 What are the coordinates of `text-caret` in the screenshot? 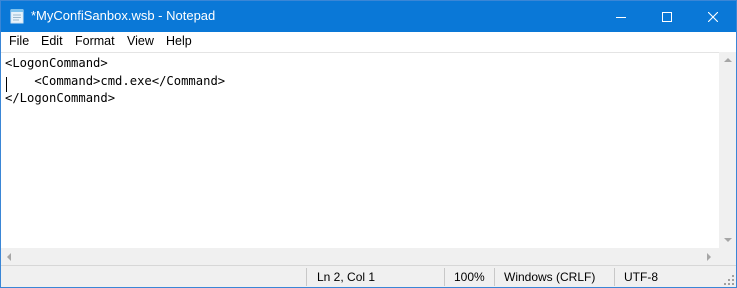 It's located at (6, 84).